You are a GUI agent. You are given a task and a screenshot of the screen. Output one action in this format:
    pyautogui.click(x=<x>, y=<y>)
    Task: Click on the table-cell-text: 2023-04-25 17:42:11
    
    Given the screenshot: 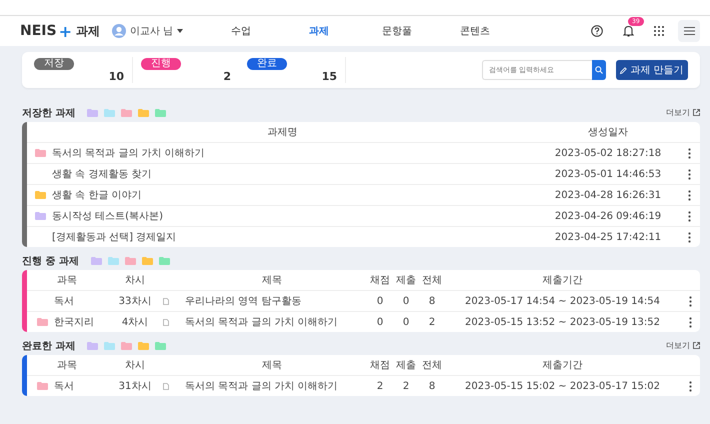 What is the action you would take?
    pyautogui.click(x=608, y=237)
    